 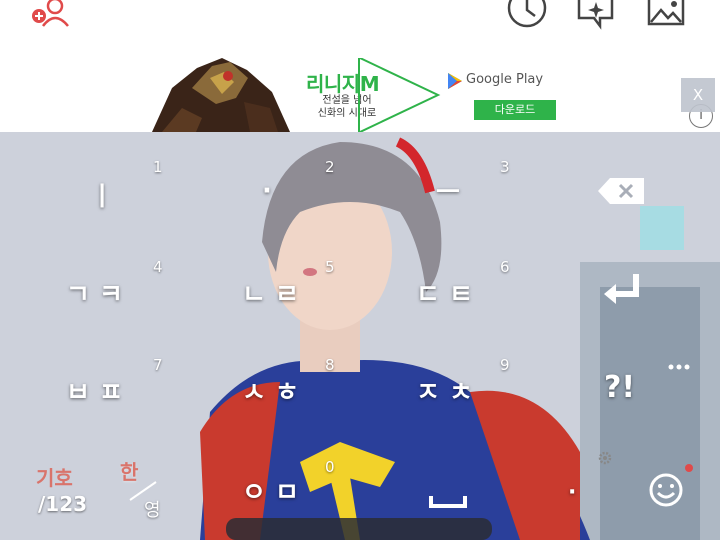 What do you see at coordinates (448, 190) in the screenshot?
I see `key-eu: ㅡ` at bounding box center [448, 190].